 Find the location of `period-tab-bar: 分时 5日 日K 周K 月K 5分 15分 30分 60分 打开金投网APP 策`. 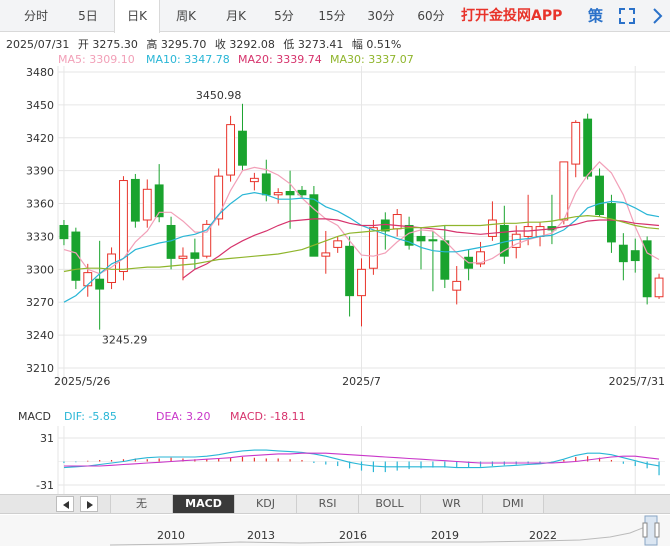

period-tab-bar: 分时 5日 日K 周K 月K 5分 15分 30分 60分 打开金投网APP 策 is located at coordinates (335, 16).